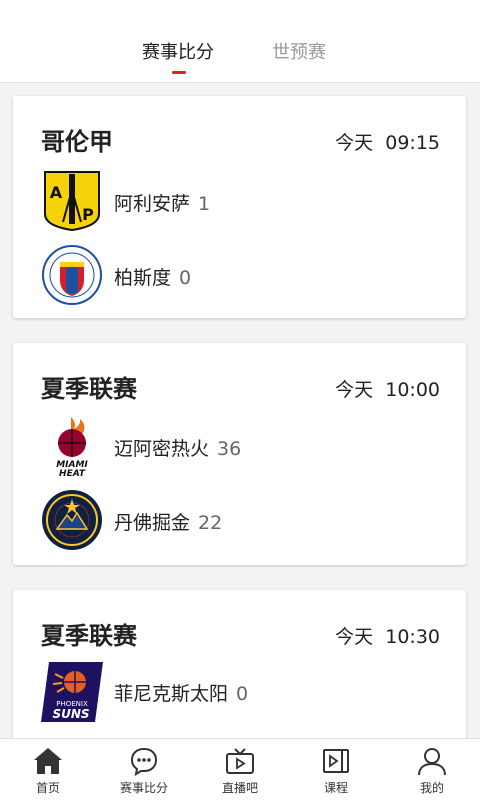 Image resolution: width=480 pixels, height=801 pixels. What do you see at coordinates (335, 788) in the screenshot?
I see `nav-label: 课程` at bounding box center [335, 788].